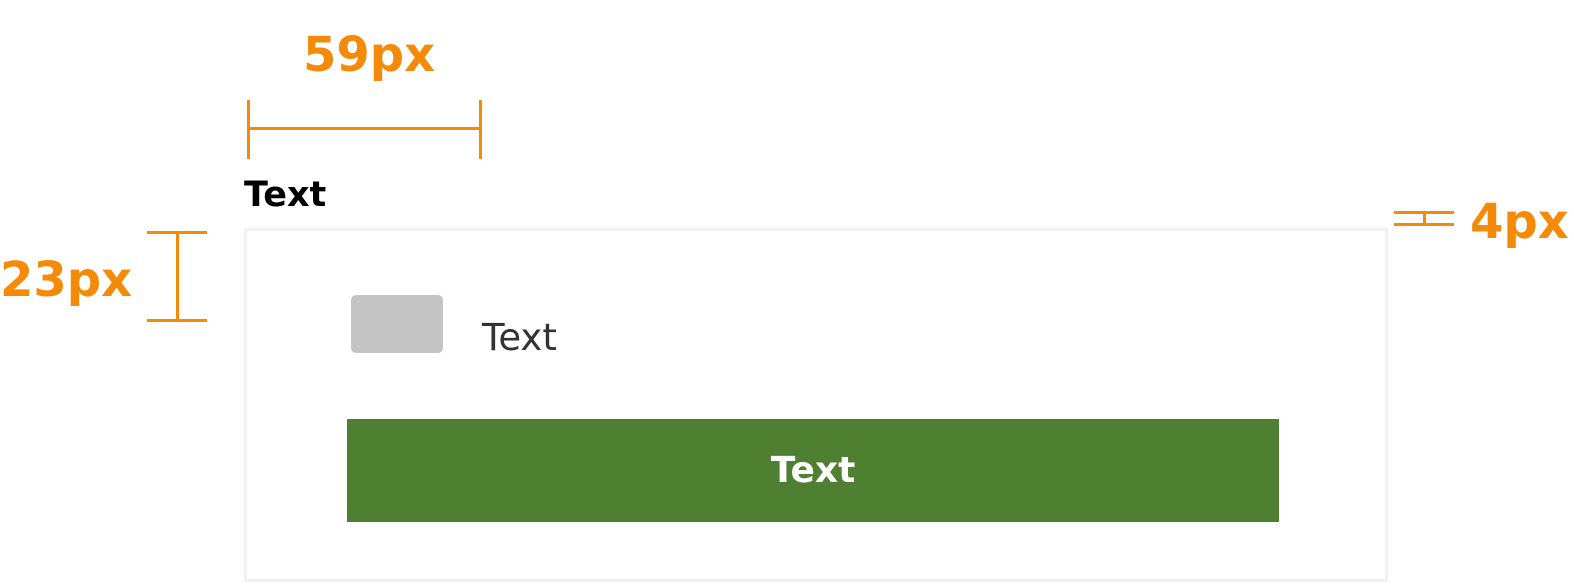  I want to click on border-annotation-label: 4px, so click(1519, 222).